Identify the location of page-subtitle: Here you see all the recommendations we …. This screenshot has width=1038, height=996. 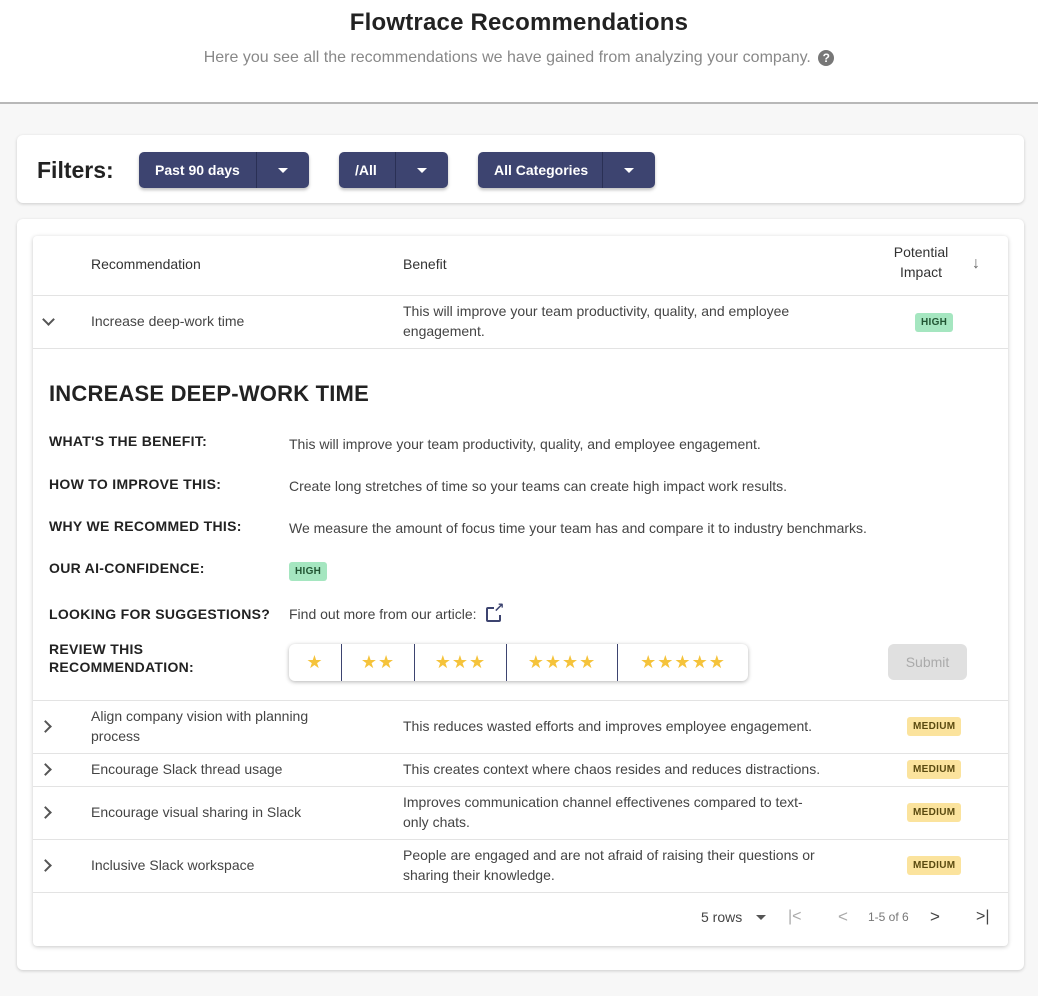
(519, 58).